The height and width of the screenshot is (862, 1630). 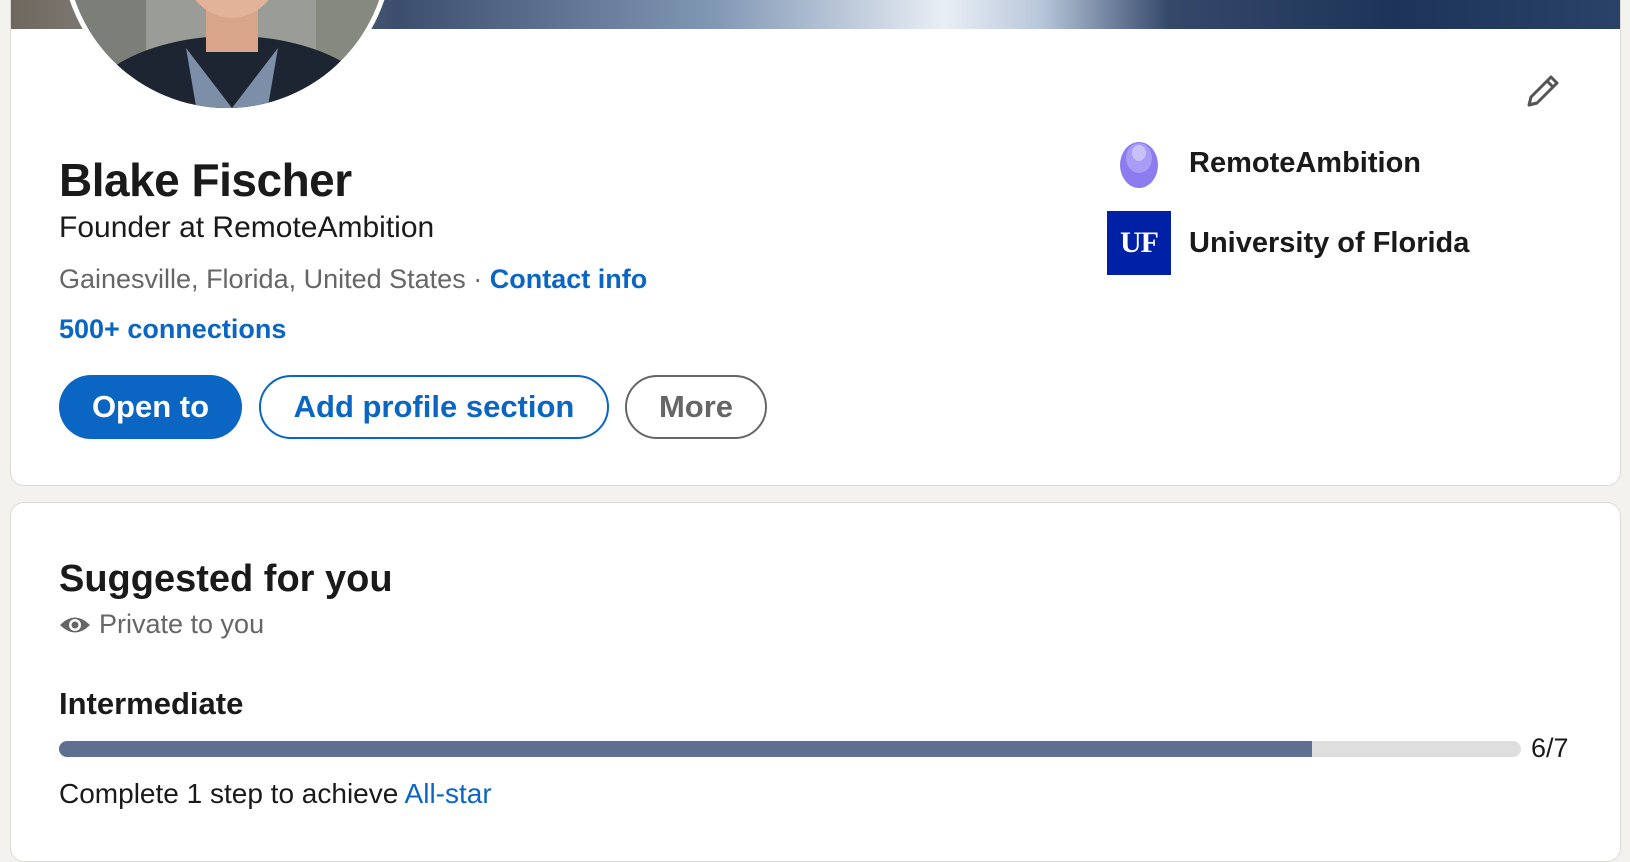 I want to click on all-star-link: All-star, so click(x=448, y=793).